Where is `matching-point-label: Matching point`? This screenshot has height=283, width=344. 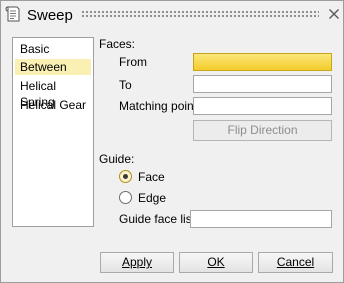 matching-point-label: Matching point is located at coordinates (158, 106).